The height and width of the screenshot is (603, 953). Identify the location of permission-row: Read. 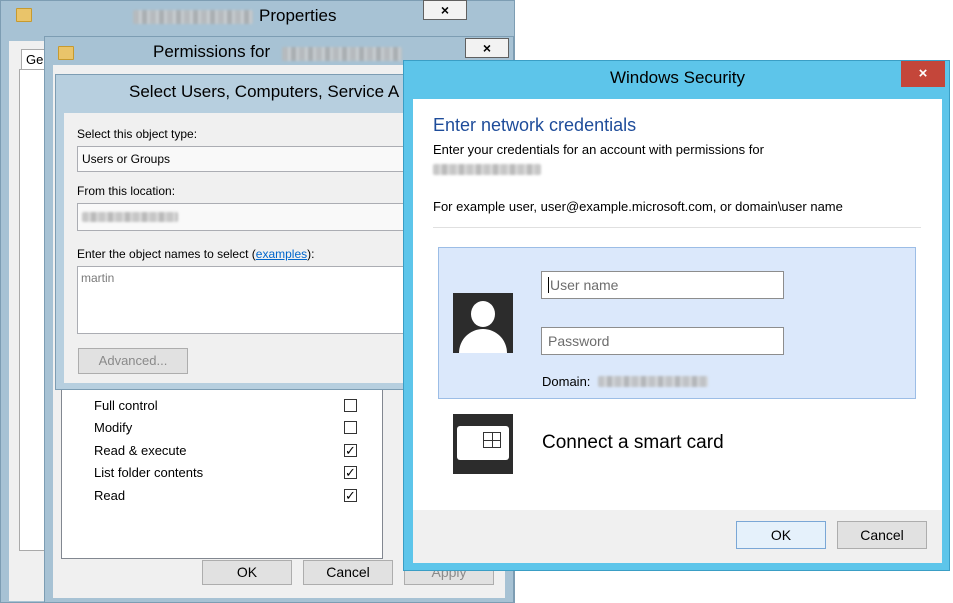
(109, 495).